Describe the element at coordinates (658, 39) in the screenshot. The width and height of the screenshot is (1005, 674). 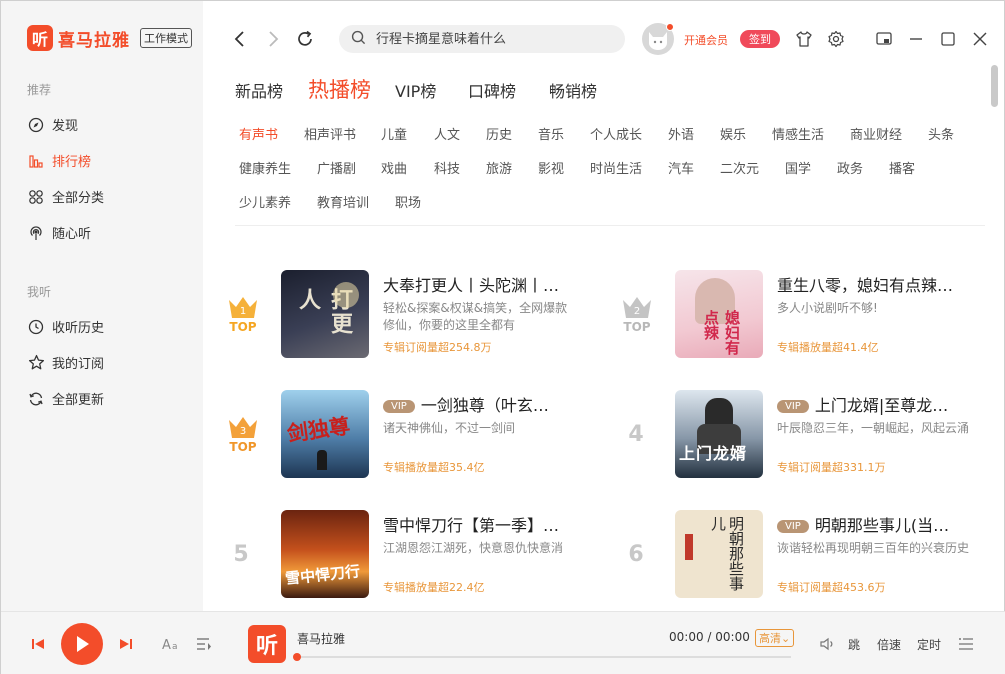
I see `avatar` at that location.